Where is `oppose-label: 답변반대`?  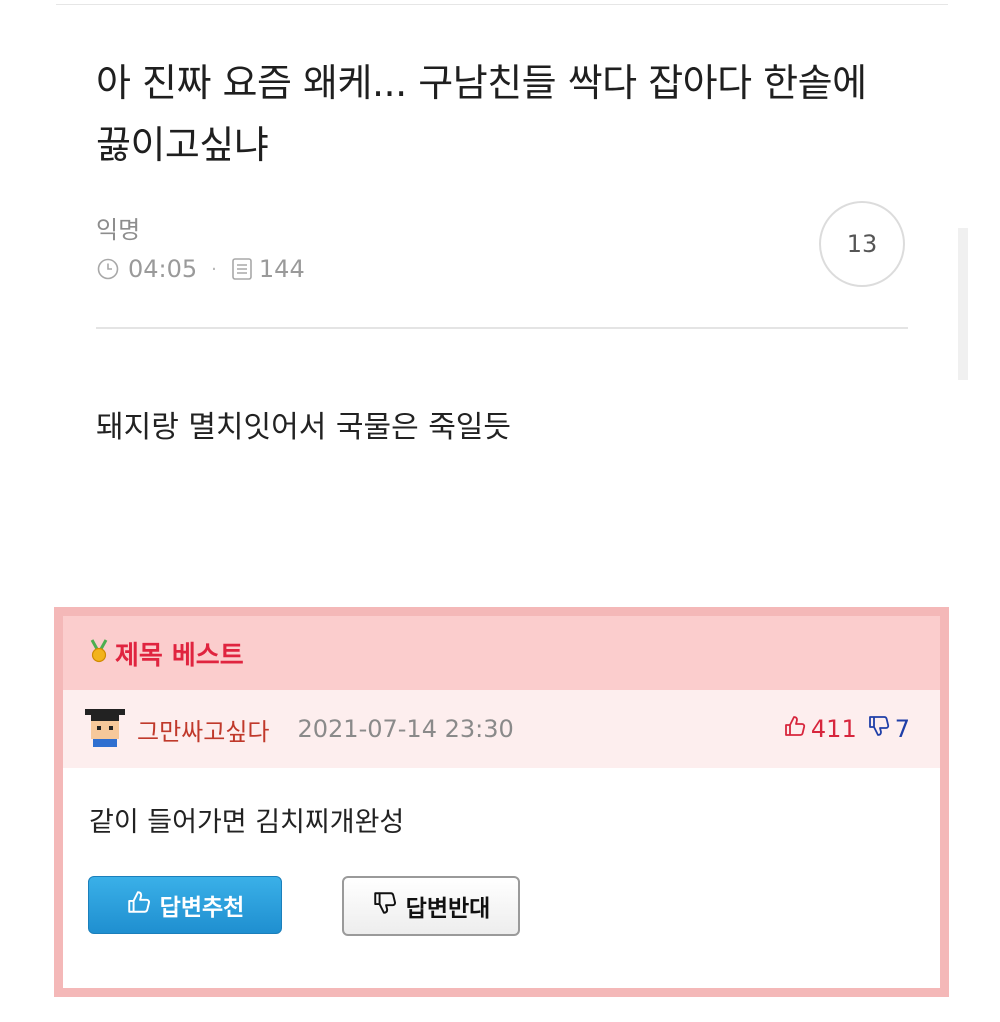 oppose-label: 답변반대 is located at coordinates (448, 909).